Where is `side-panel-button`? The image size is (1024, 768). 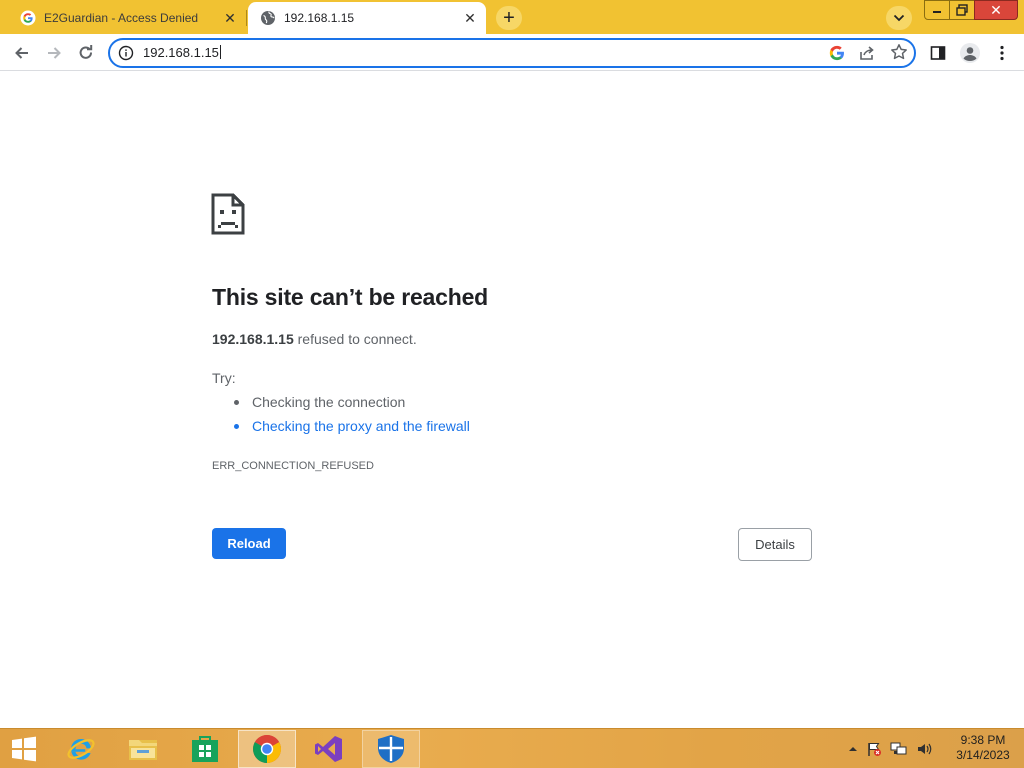
side-panel-button is located at coordinates (938, 53).